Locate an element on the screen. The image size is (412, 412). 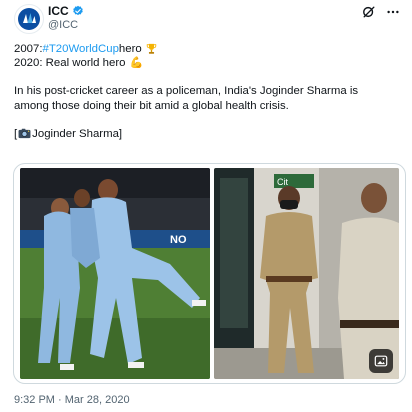
display-name: ICC is located at coordinates (58, 11).